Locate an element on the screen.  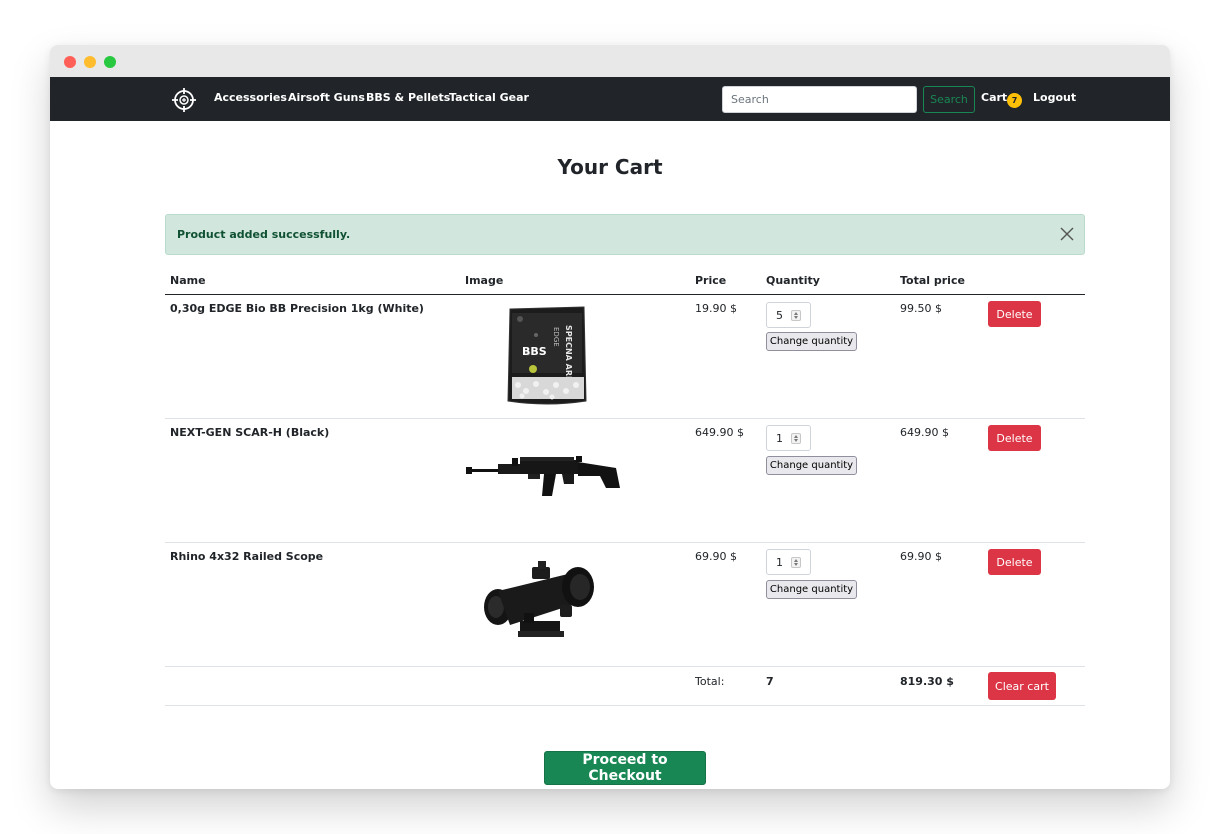
scope-image is located at coordinates (539, 599).